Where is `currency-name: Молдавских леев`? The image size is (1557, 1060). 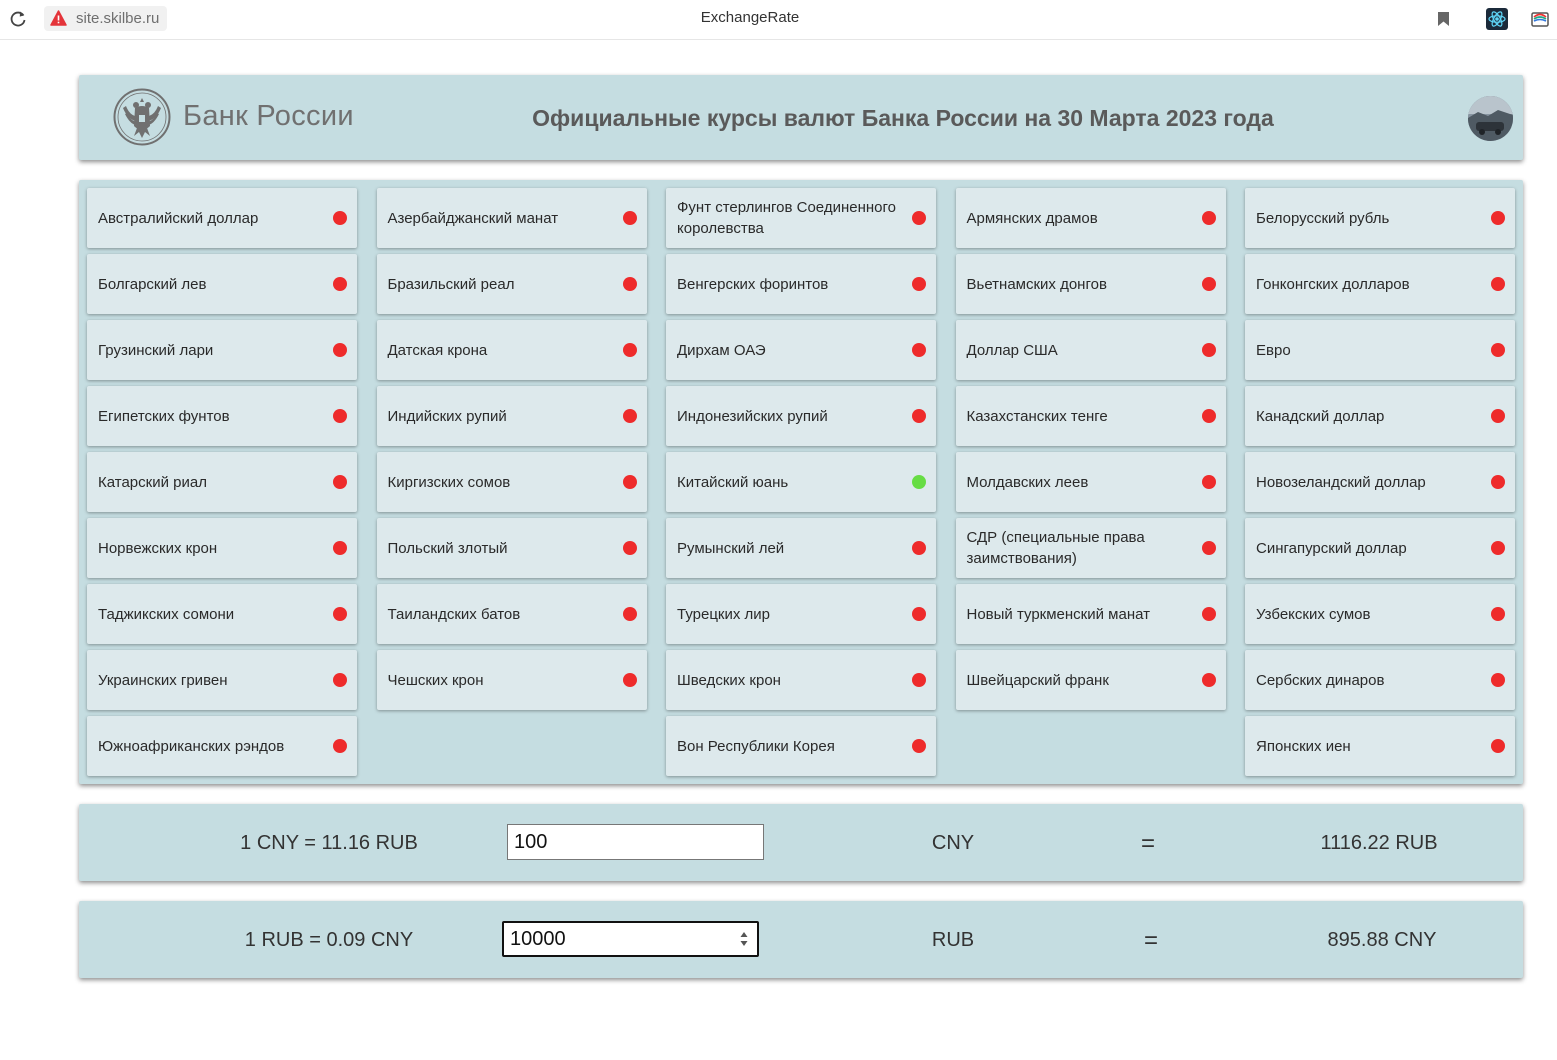
currency-name: Молдавских леев is located at coordinates (1027, 482).